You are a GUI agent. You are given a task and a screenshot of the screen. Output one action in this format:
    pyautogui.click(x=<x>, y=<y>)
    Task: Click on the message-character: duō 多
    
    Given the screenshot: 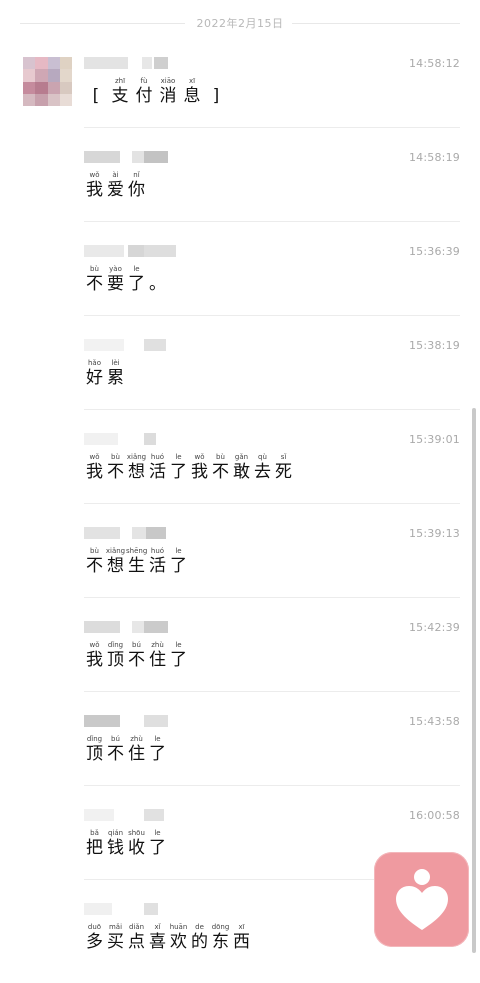 What is the action you would take?
    pyautogui.click(x=94, y=937)
    